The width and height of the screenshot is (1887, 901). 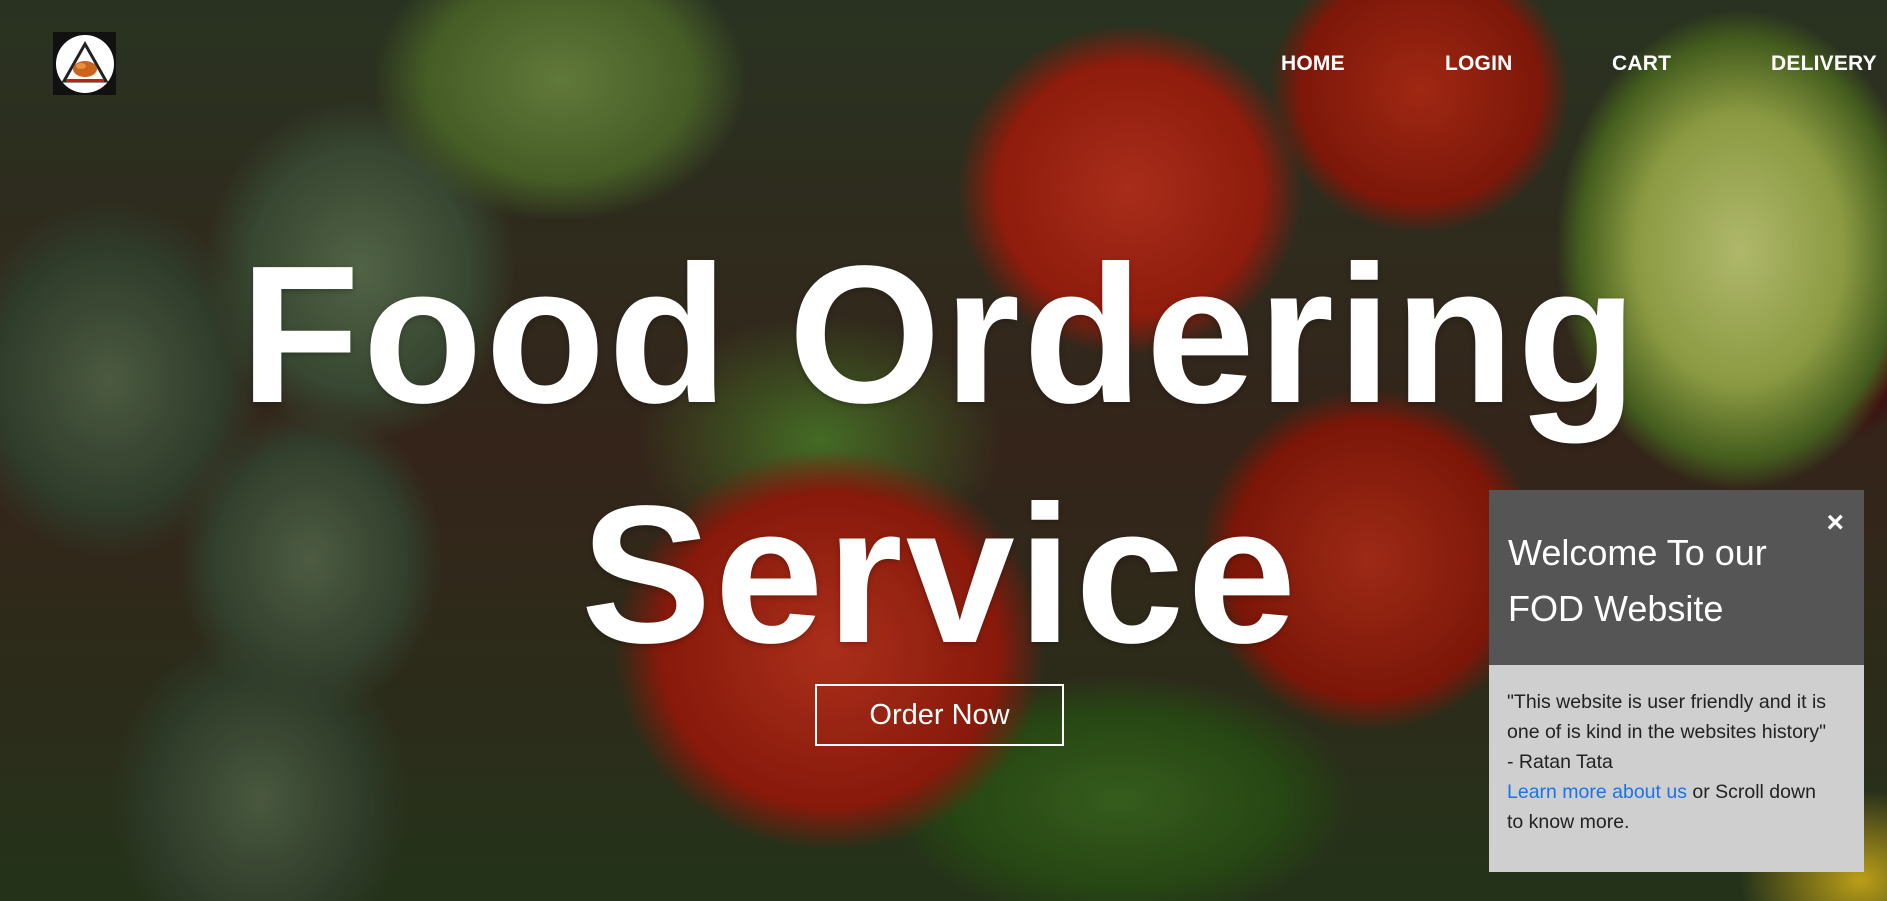 I want to click on scroll-hint-text-end: to know more., so click(x=1568, y=822).